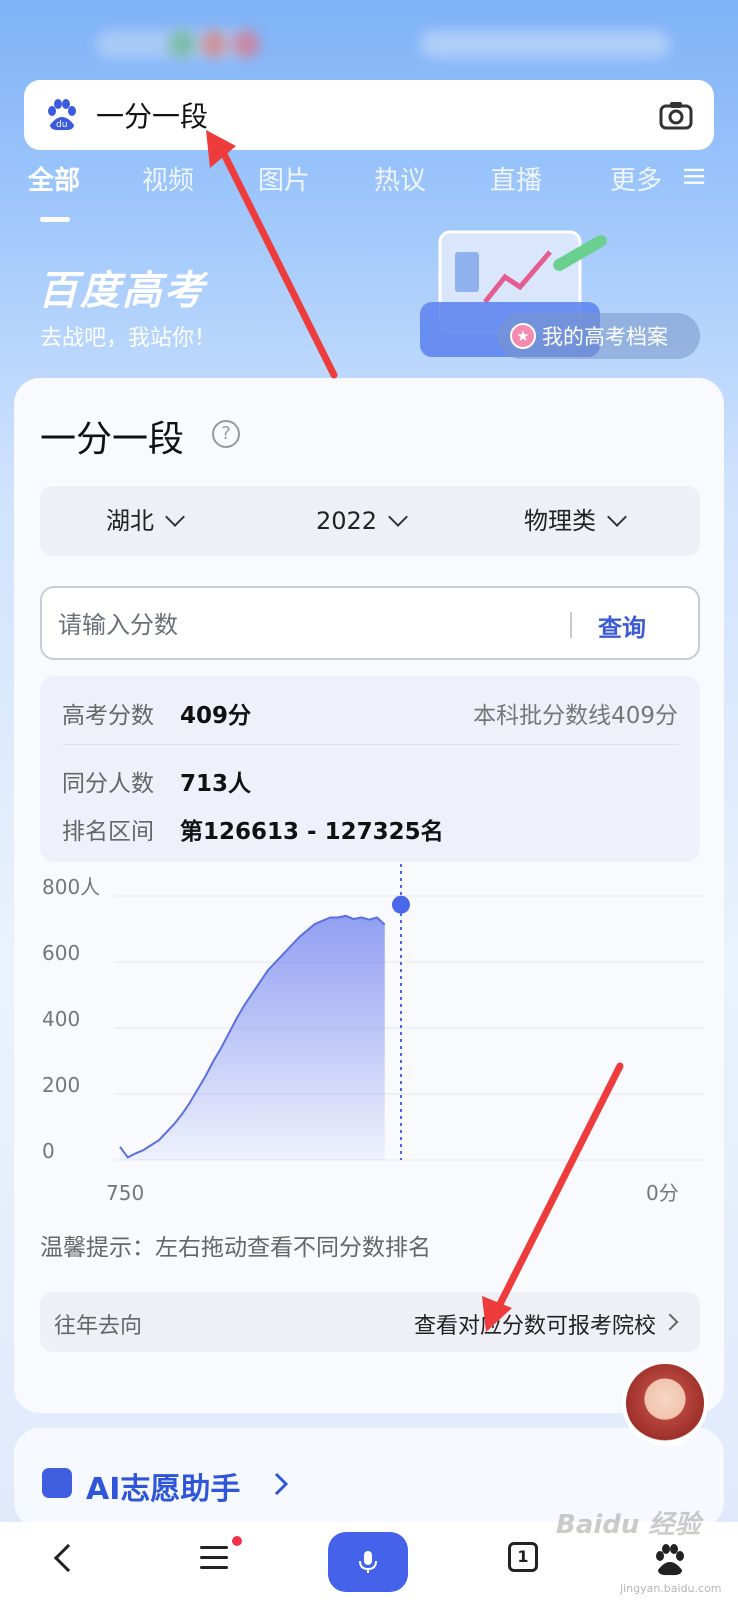  What do you see at coordinates (108, 784) in the screenshot?
I see `same-score-label: 同分人数` at bounding box center [108, 784].